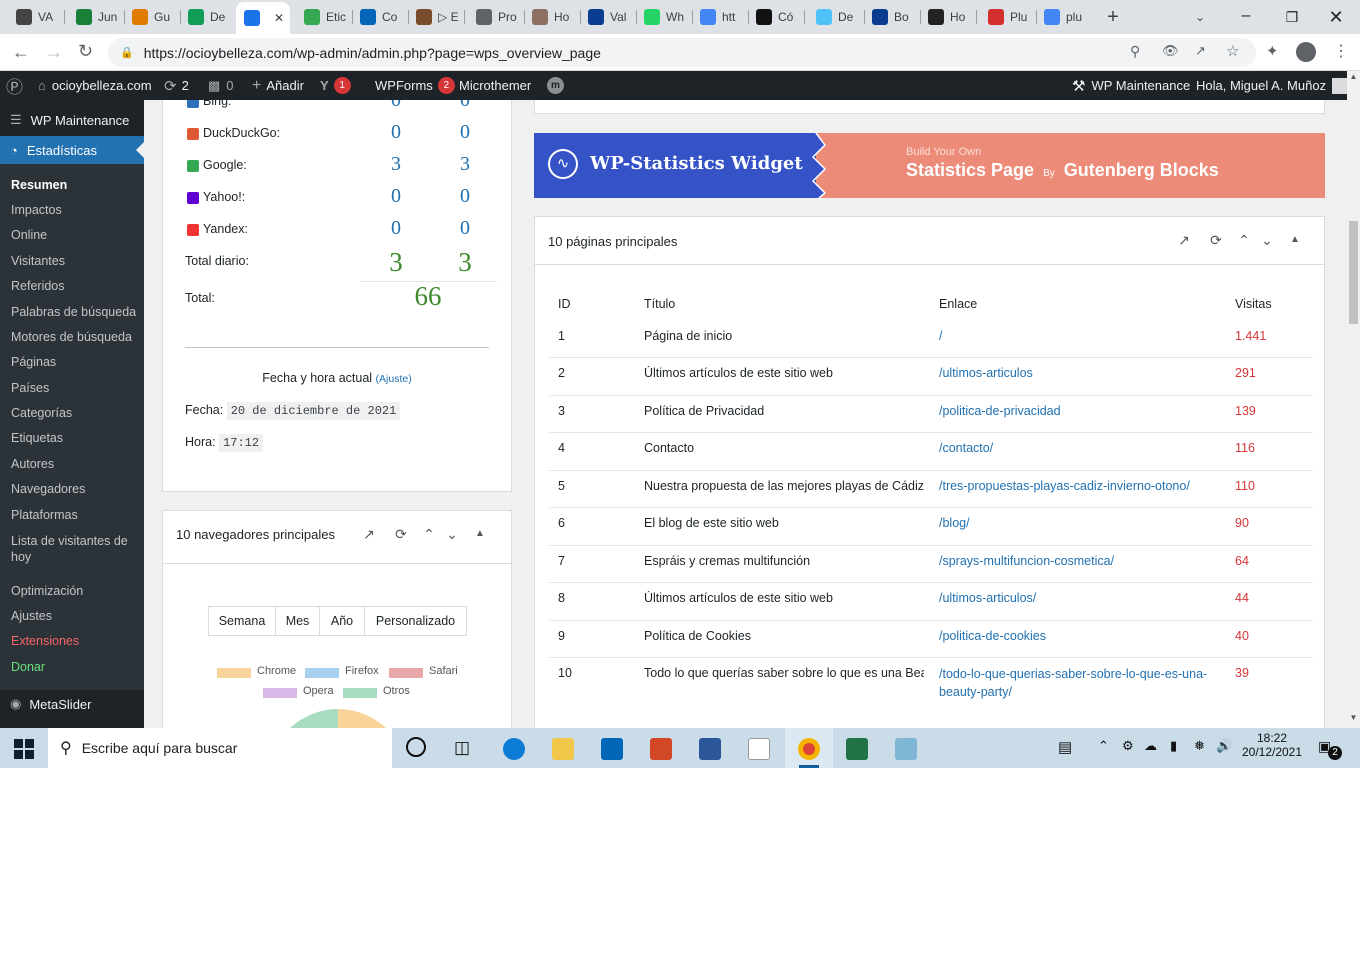 The image size is (1360, 960). What do you see at coordinates (72, 413) in the screenshot?
I see `submenu-item-10: Categorías` at bounding box center [72, 413].